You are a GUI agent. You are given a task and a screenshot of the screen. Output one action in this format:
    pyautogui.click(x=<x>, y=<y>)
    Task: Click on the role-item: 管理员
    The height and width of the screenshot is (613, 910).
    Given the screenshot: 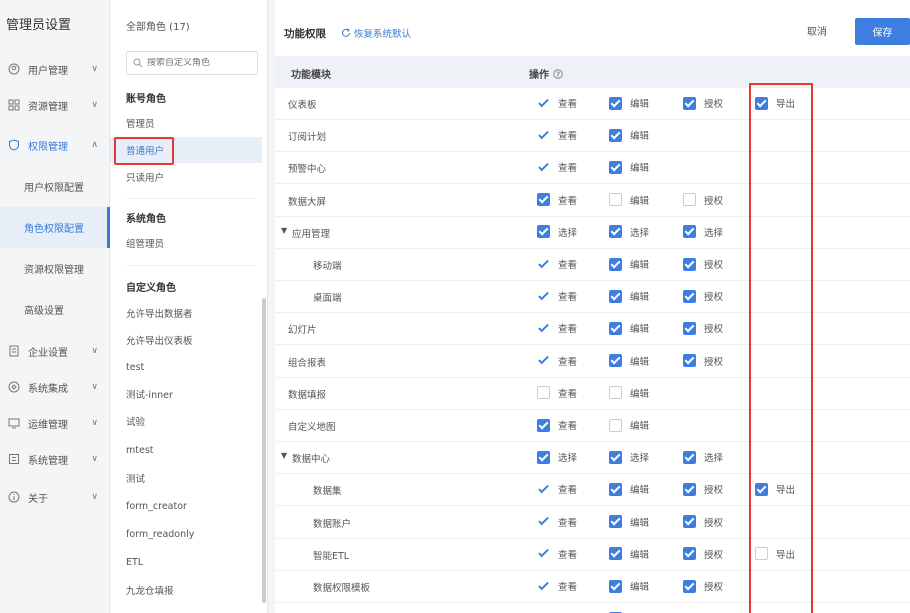 What is the action you would take?
    pyautogui.click(x=186, y=123)
    